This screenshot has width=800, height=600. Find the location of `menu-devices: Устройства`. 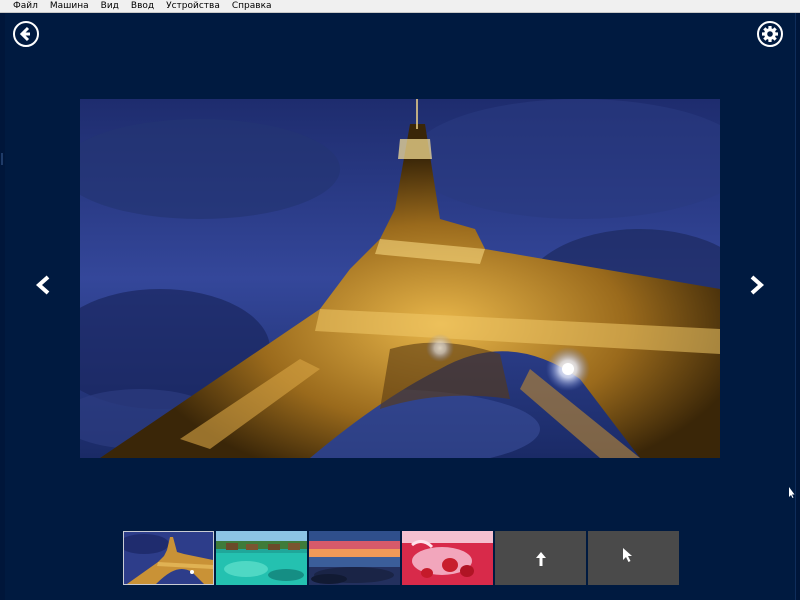

menu-devices: Устройства is located at coordinates (193, 6).